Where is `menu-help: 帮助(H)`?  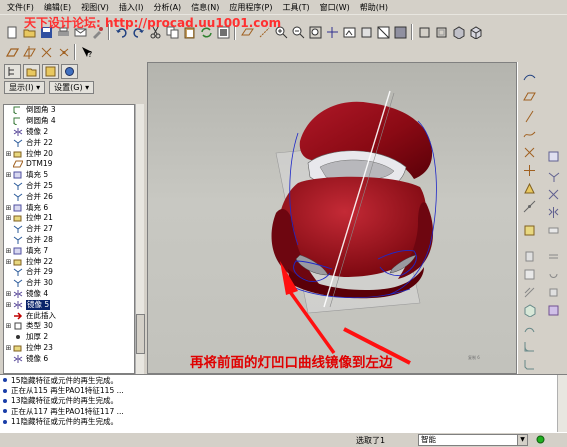
menu-help: 帮助(H) is located at coordinates (374, 7).